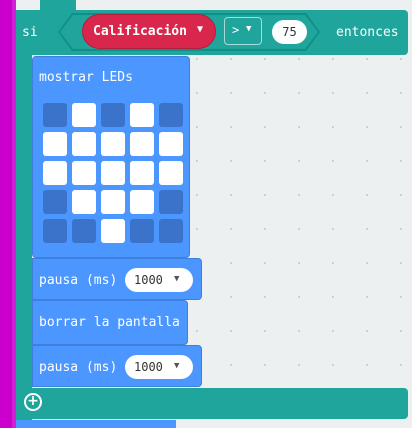 The width and height of the screenshot is (412, 428). I want to click on then-keyword: entonces, so click(367, 32).